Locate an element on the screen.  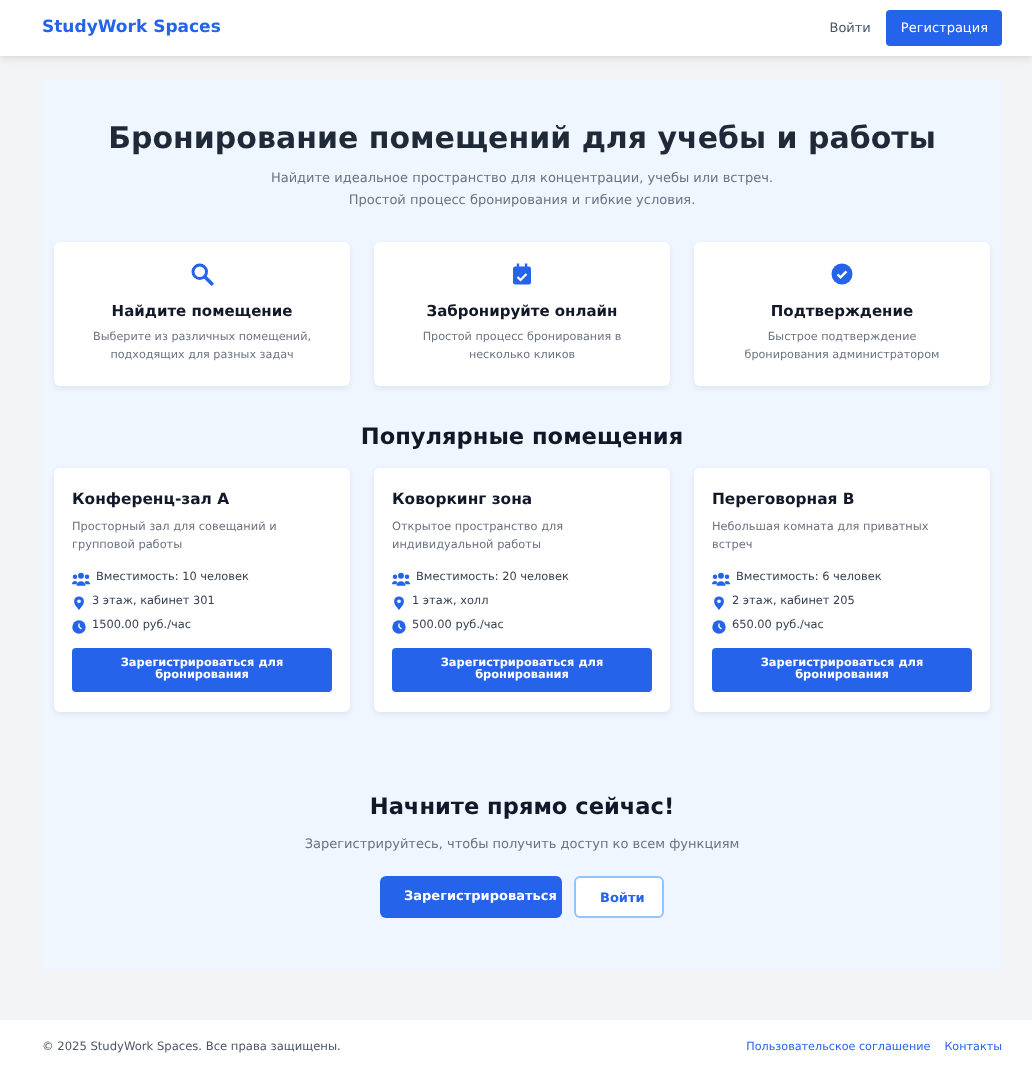
section-title: Популярные помещения is located at coordinates (522, 437).